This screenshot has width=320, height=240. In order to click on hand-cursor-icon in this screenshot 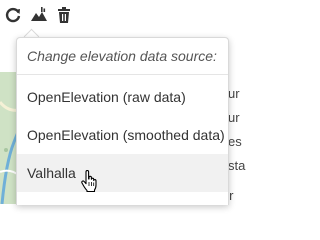, I will do `click(89, 181)`.